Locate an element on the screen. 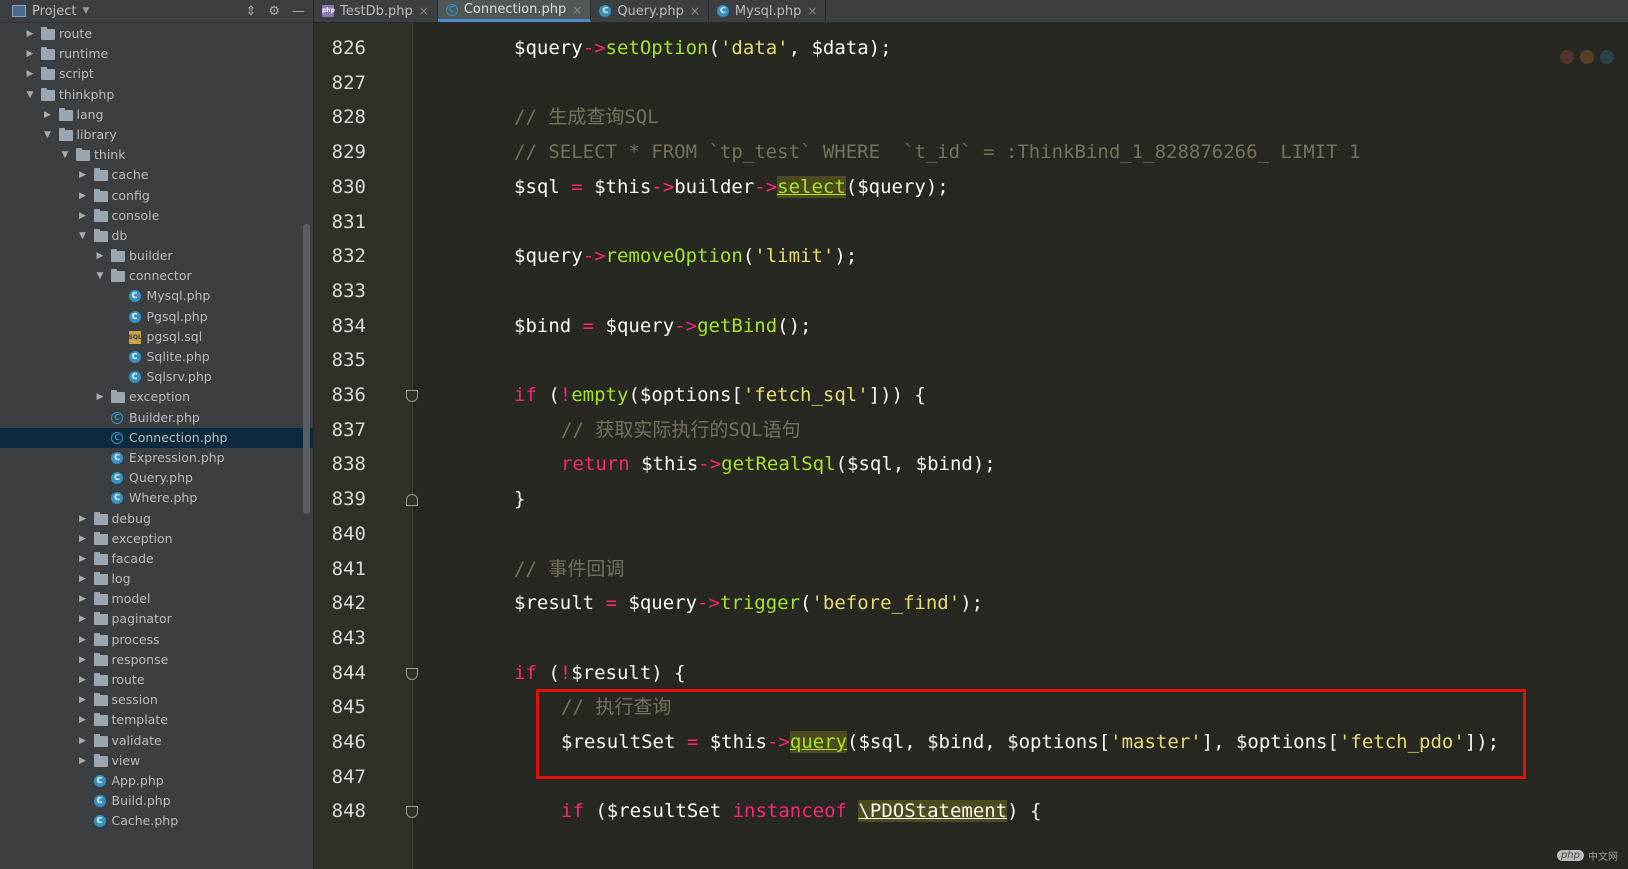 The width and height of the screenshot is (1628, 869). tab-testdb-php: php TestDb.php × is located at coordinates (376, 11).